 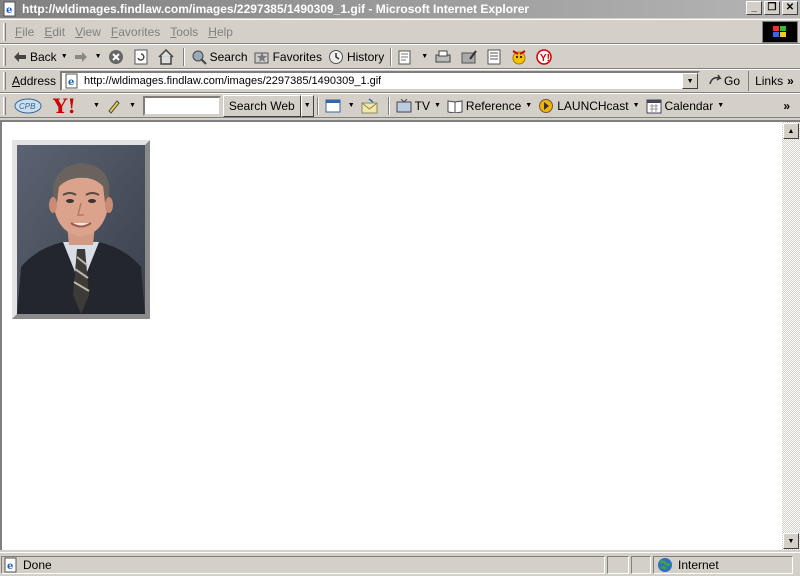 I want to click on svg-text: CPB, so click(x=27, y=106).